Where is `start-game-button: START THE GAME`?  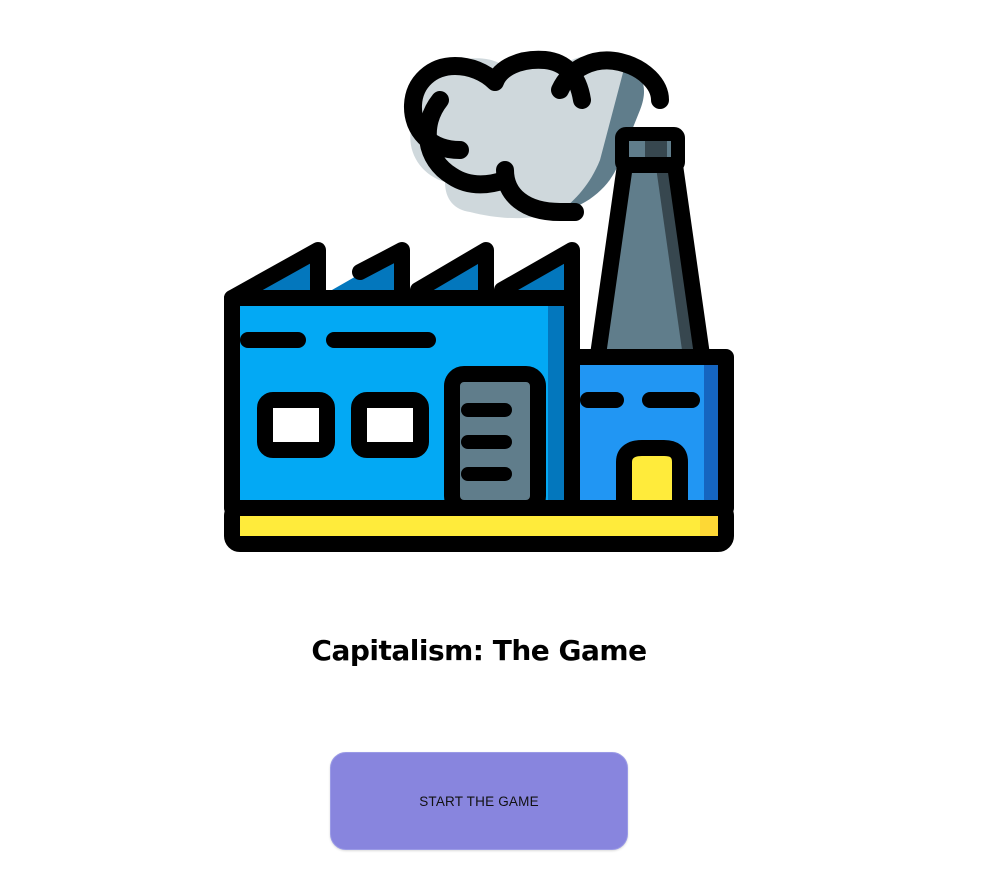
start-game-button: START THE GAME is located at coordinates (479, 801).